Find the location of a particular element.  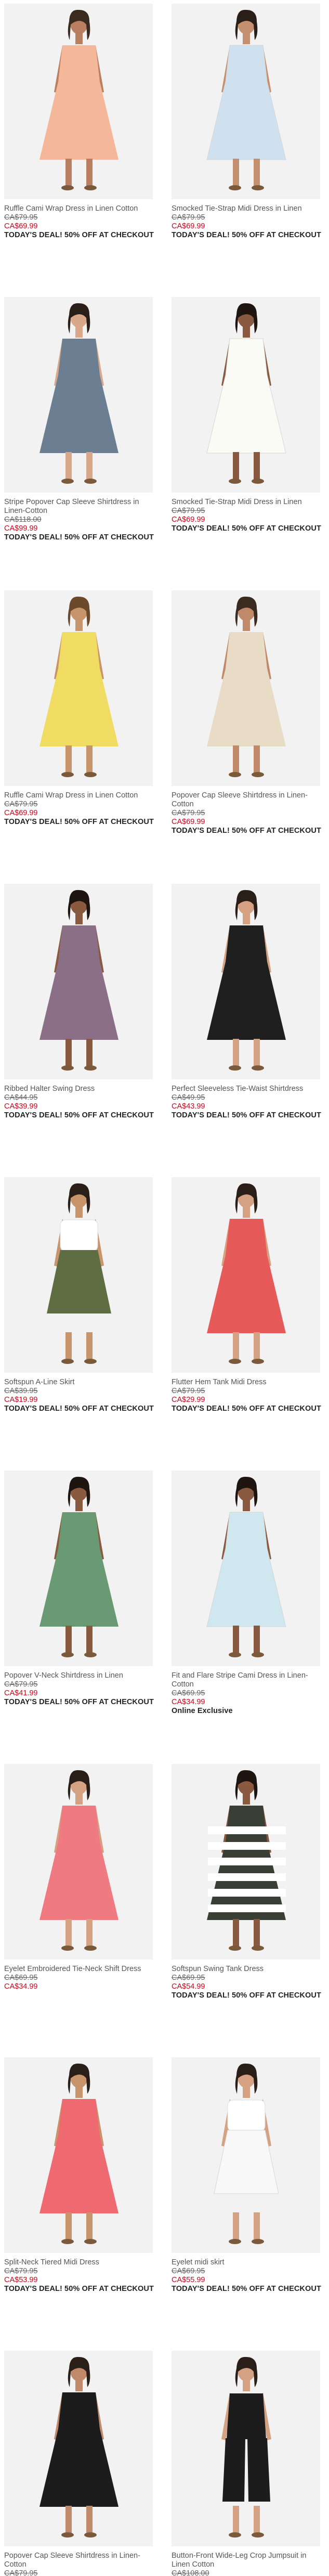

product-name: Eyelet Embroidered Tie-Neck Shift Dress is located at coordinates (80, 1969).